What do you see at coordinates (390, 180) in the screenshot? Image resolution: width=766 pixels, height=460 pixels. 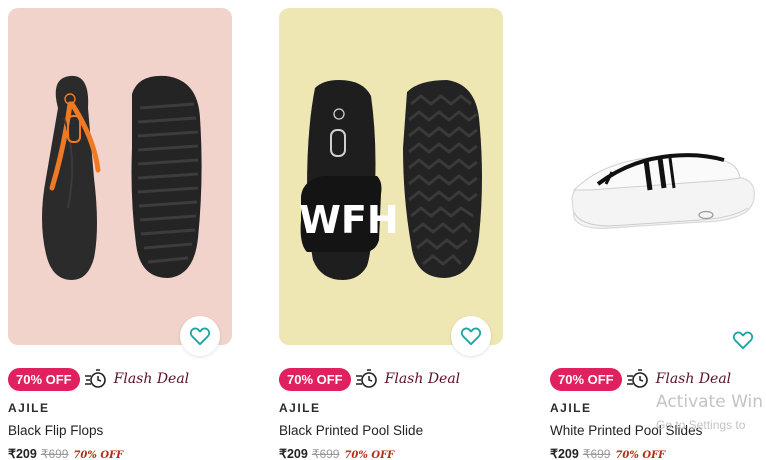 I see `pool-slide-image: WFH` at bounding box center [390, 180].